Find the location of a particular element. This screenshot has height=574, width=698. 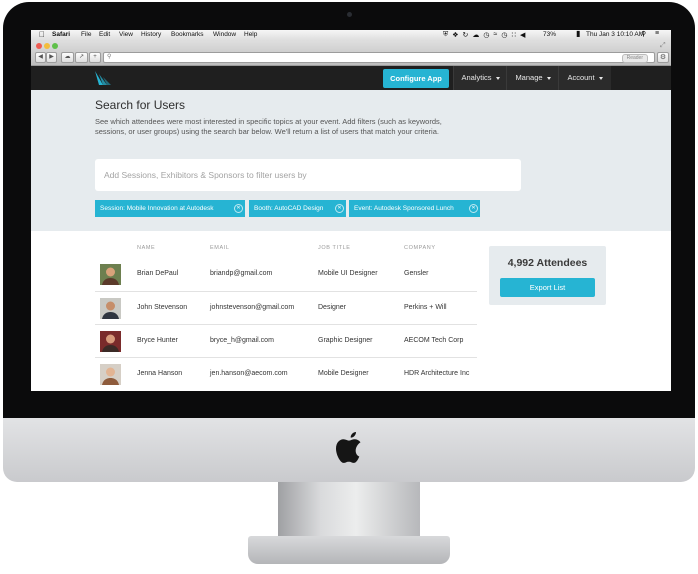

menu-help: Help is located at coordinates (250, 34).